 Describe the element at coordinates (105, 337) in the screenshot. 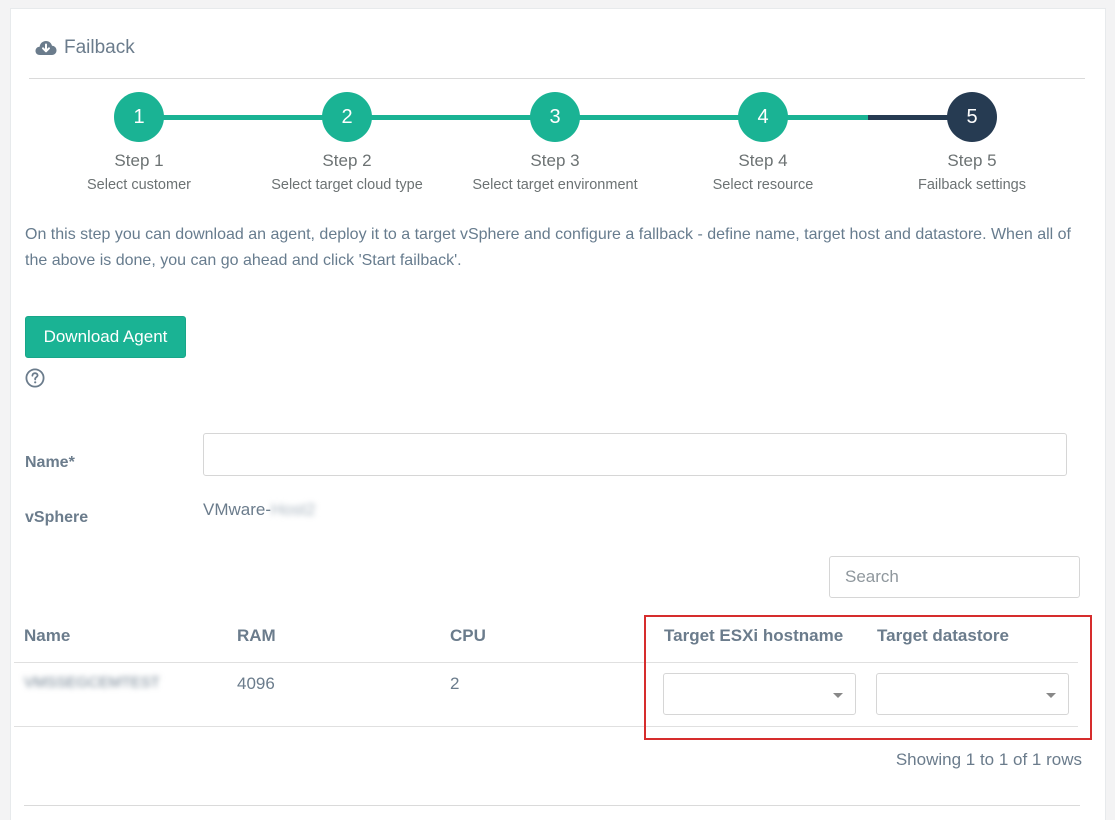

I see `download-agent-button: Download Agent` at that location.